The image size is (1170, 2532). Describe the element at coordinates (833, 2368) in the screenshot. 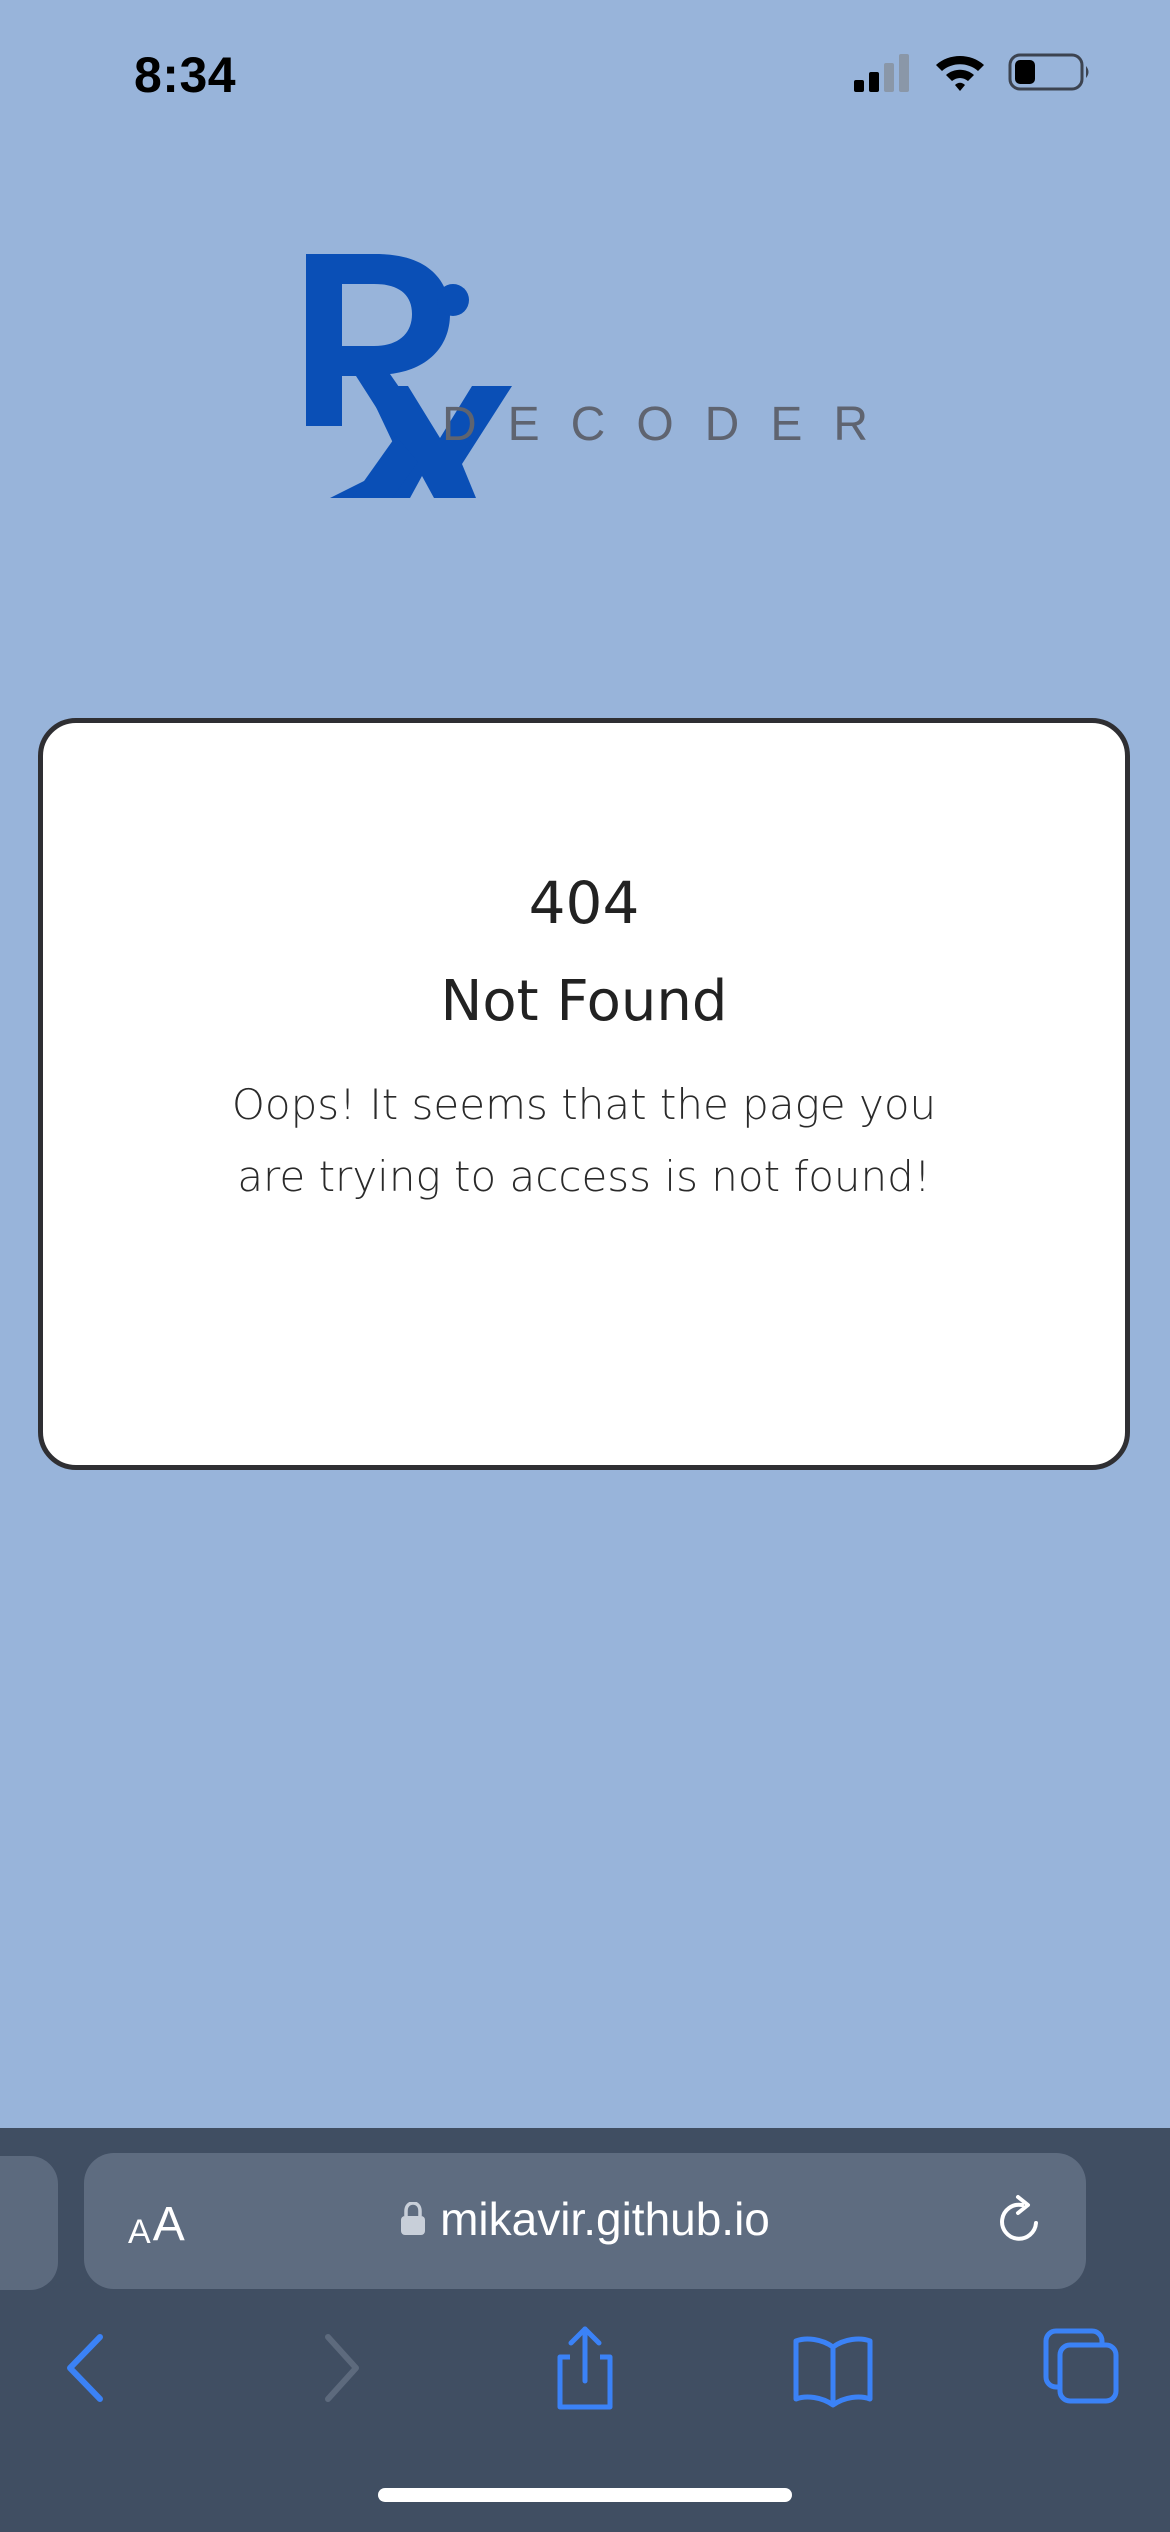

I see `bookmarks-icon` at that location.